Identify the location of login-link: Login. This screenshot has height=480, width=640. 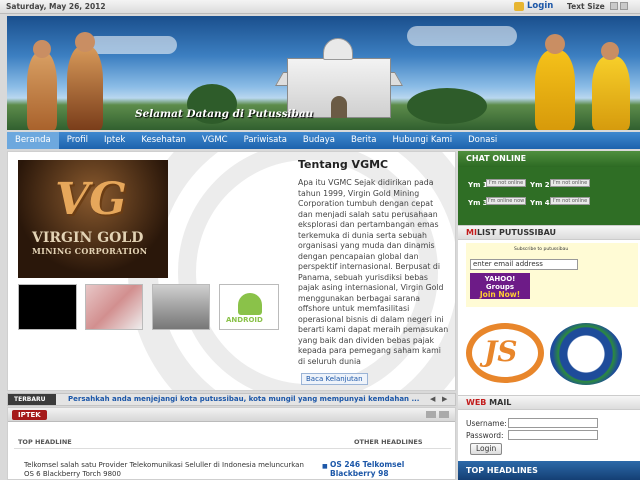
(533, 6).